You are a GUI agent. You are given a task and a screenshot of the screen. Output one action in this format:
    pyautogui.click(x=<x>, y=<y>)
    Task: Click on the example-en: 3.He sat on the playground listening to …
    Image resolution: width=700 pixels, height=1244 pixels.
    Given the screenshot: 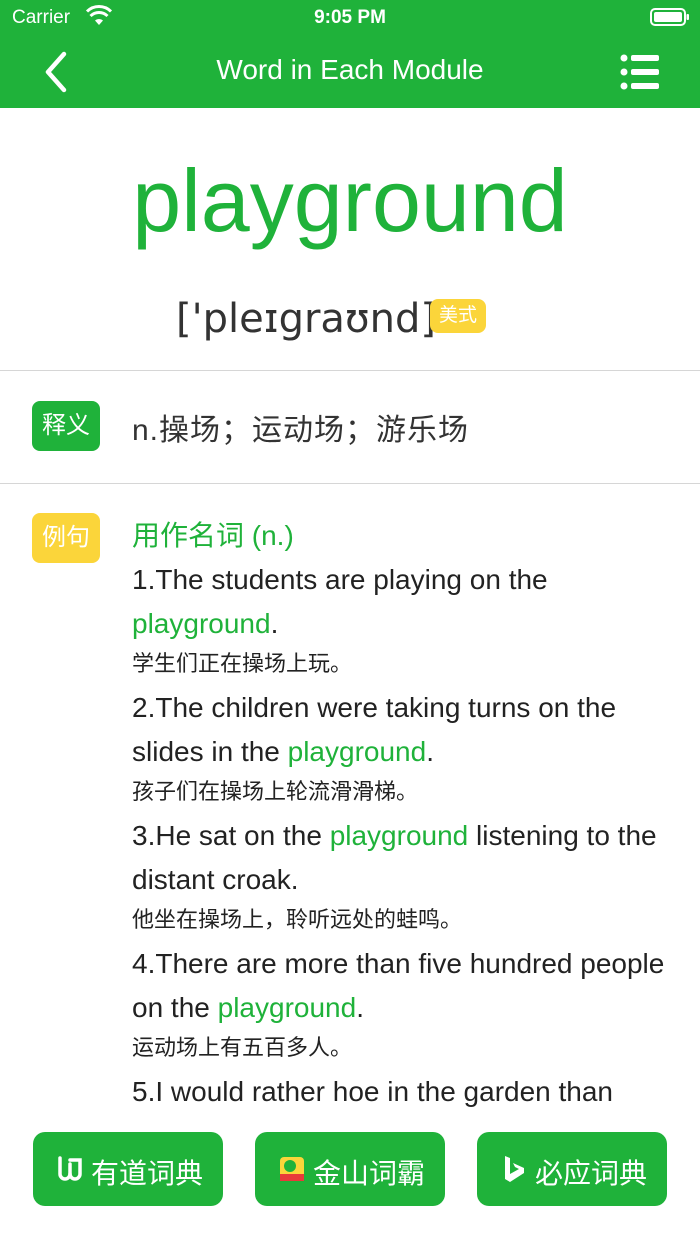 What is the action you would take?
    pyautogui.click(x=394, y=857)
    